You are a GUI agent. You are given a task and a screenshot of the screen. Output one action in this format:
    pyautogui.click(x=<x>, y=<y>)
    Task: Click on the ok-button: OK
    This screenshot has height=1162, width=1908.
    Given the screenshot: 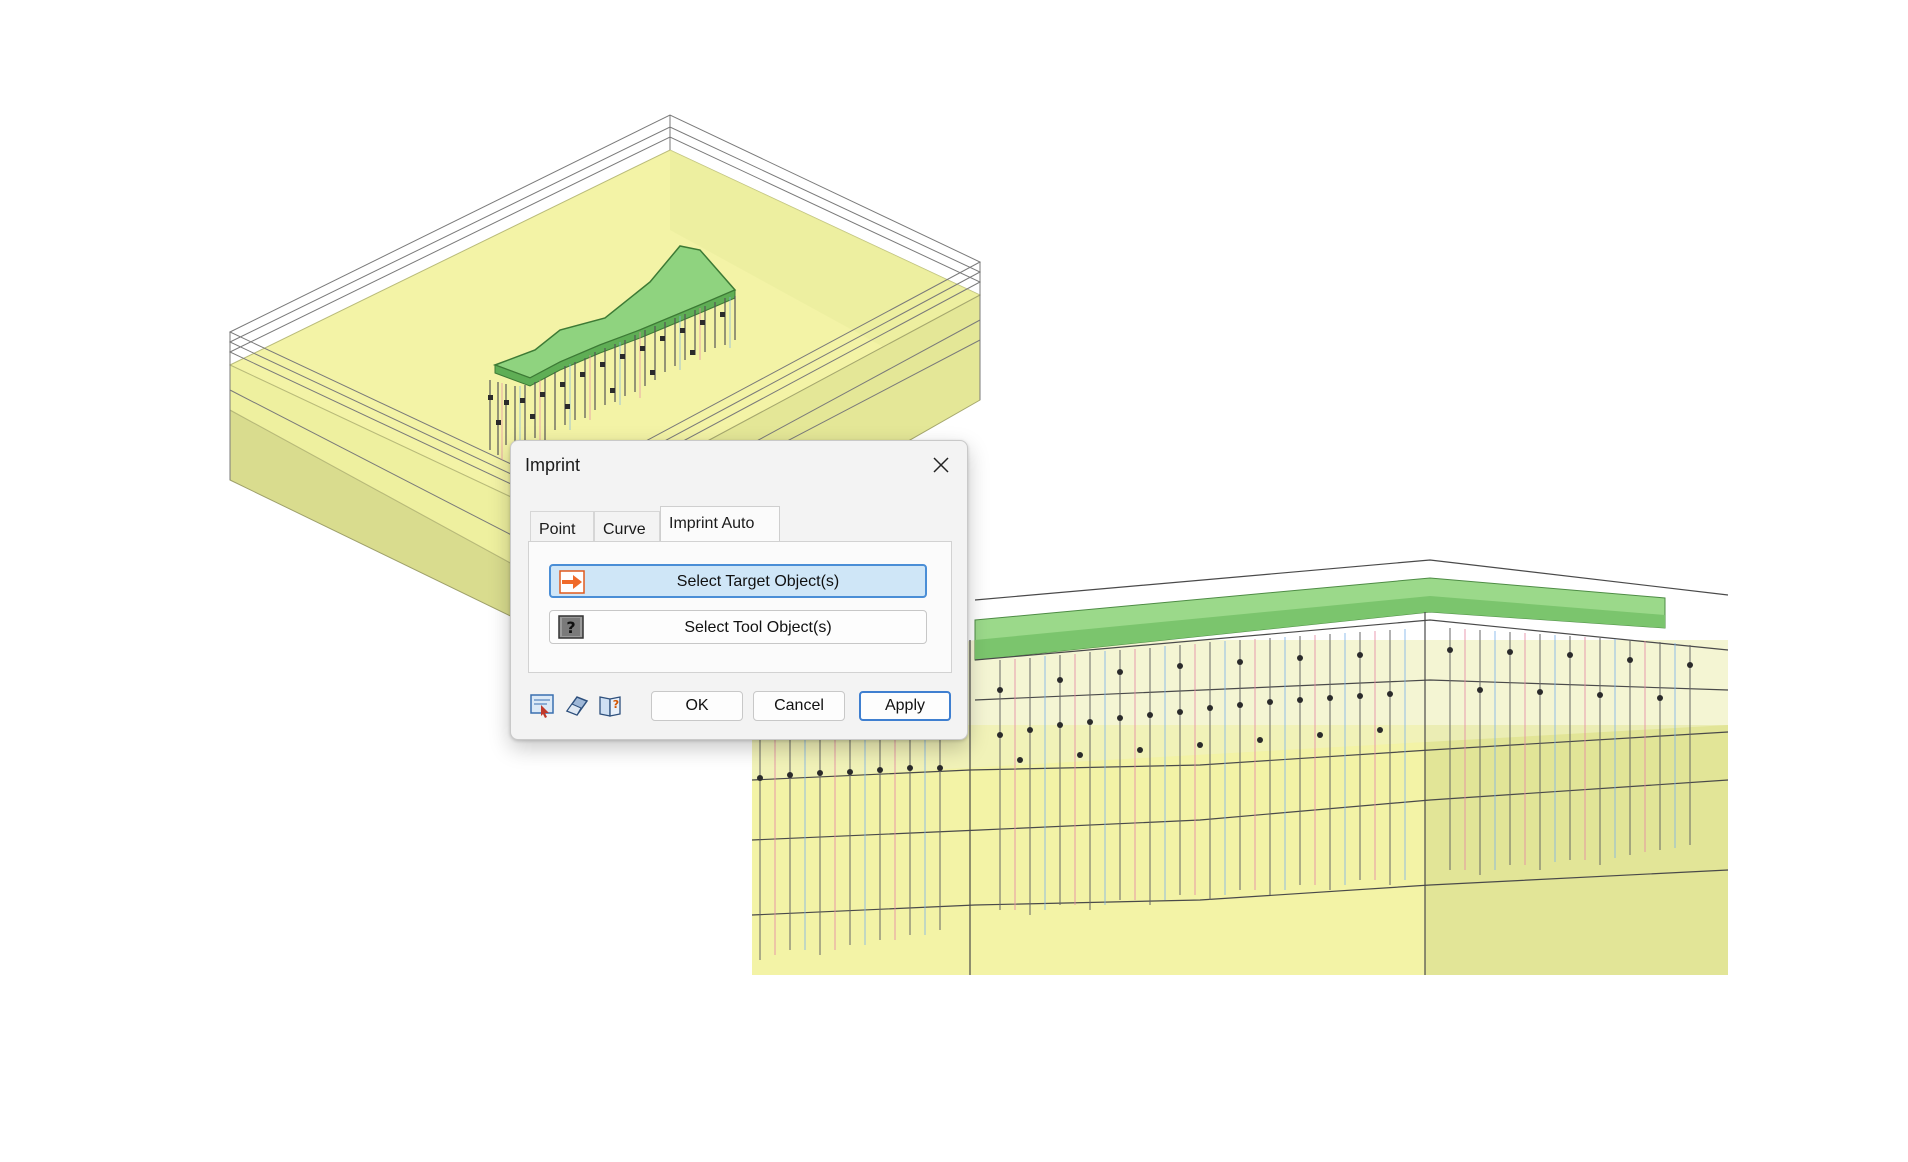 What is the action you would take?
    pyautogui.click(x=697, y=706)
    